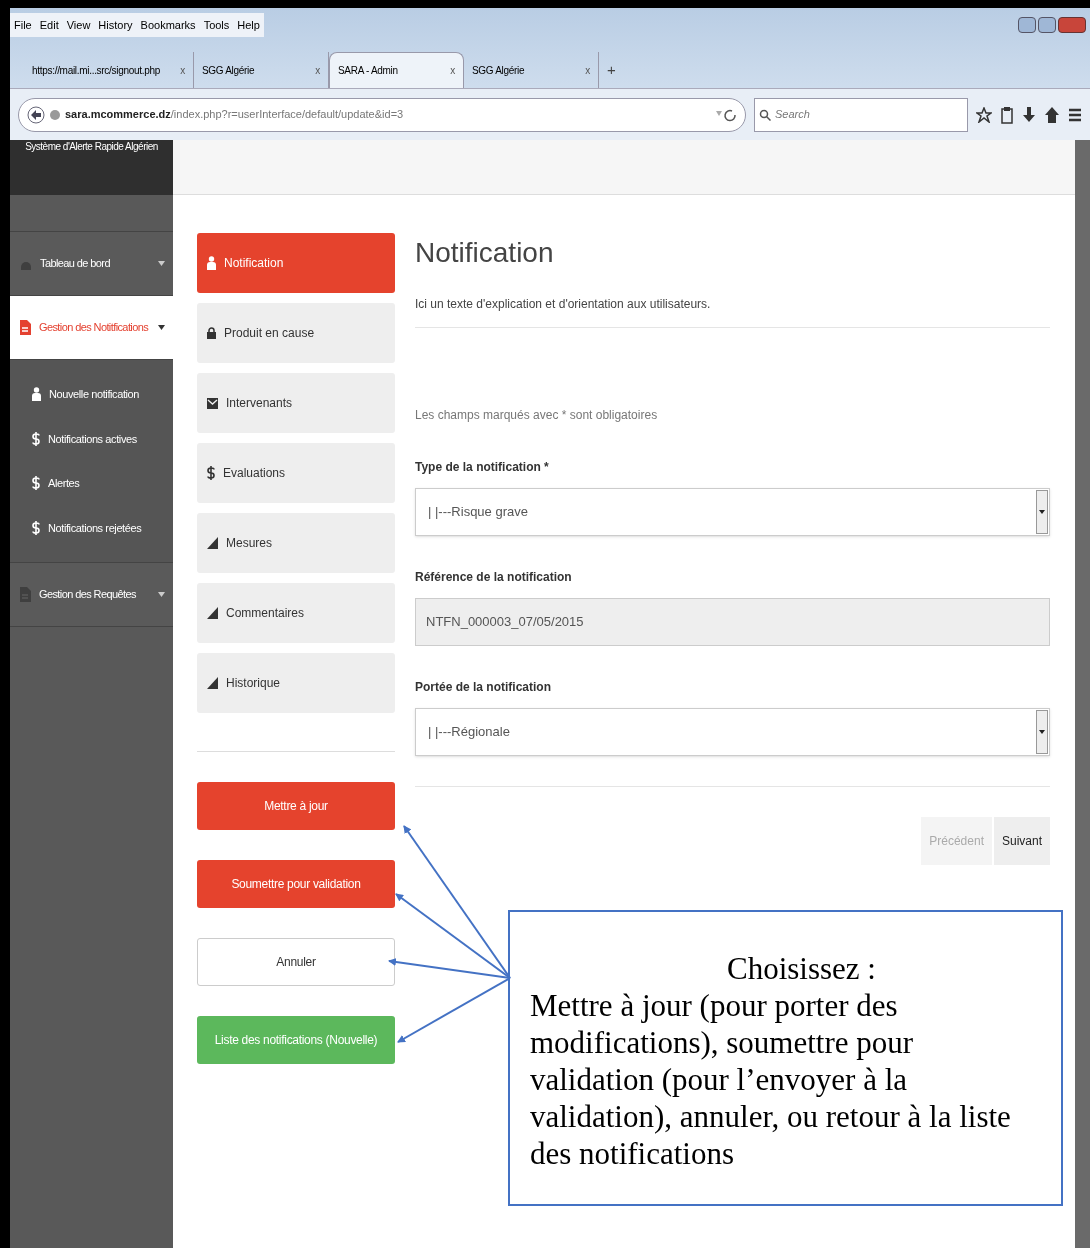 The height and width of the screenshot is (1248, 1090). Describe the element at coordinates (732, 732) in the screenshot. I see `select-field: | |---Régionale` at that location.